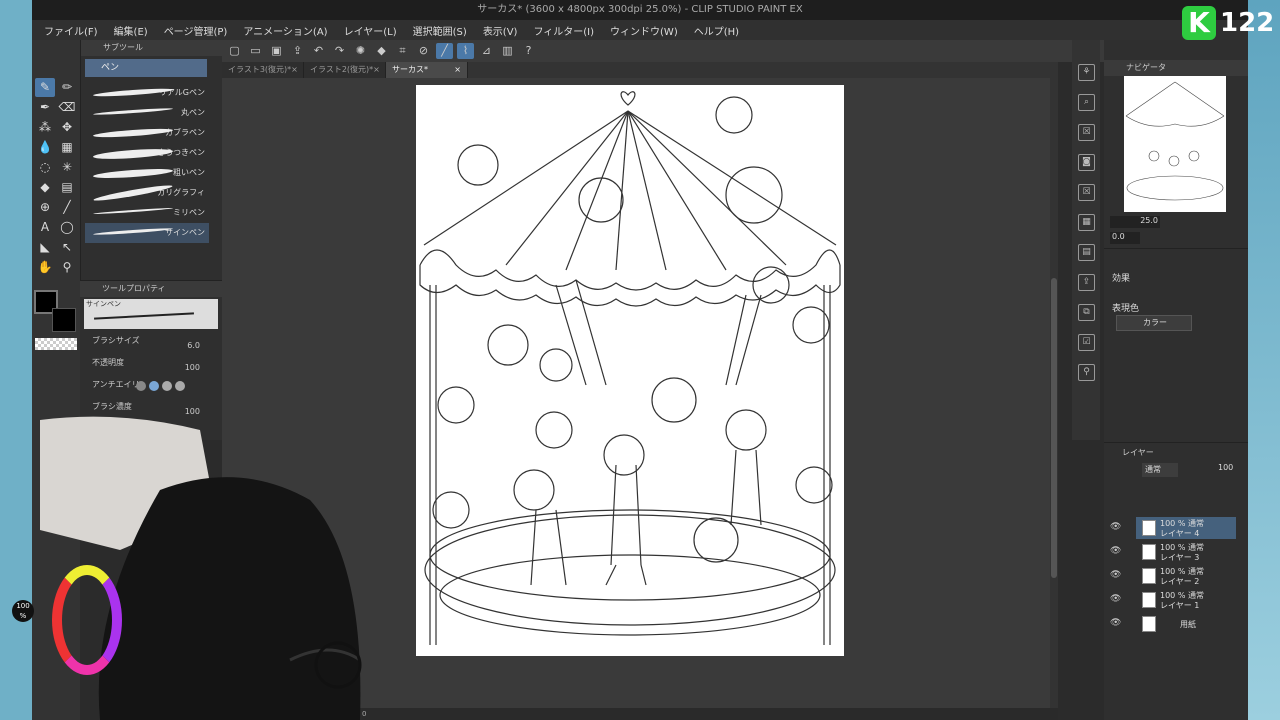  I want to click on opacity-row: 不透明度 100, so click(151, 364).